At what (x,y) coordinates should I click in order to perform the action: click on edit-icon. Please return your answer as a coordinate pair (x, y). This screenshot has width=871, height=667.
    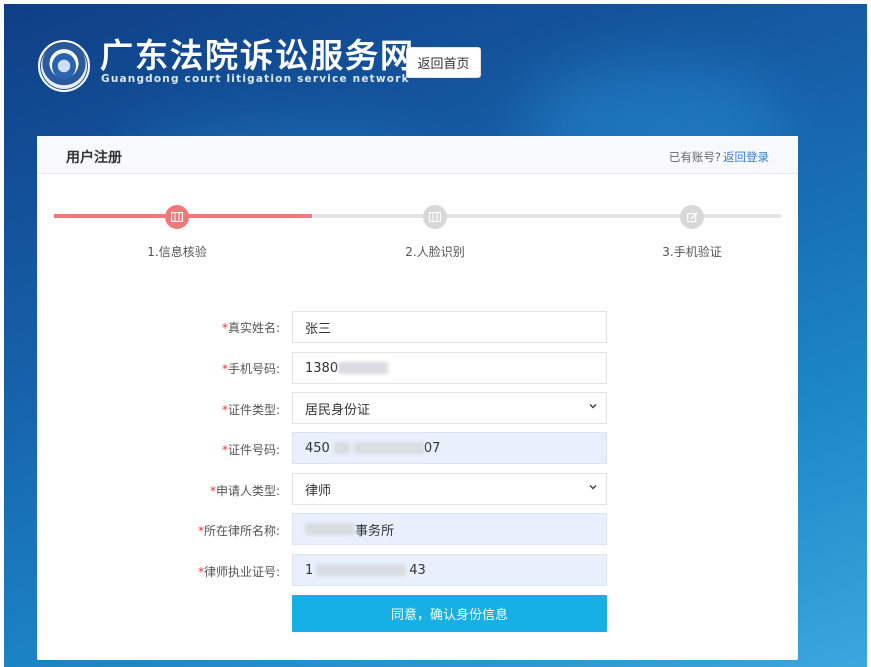
    Looking at the image, I should click on (691, 217).